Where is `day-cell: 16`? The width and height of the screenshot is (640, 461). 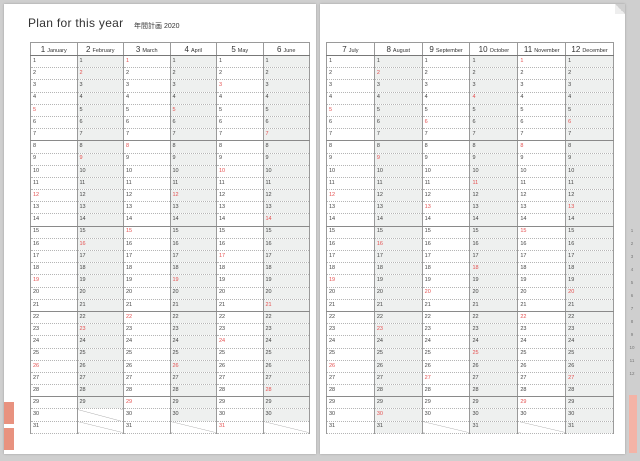 day-cell: 16 is located at coordinates (542, 245).